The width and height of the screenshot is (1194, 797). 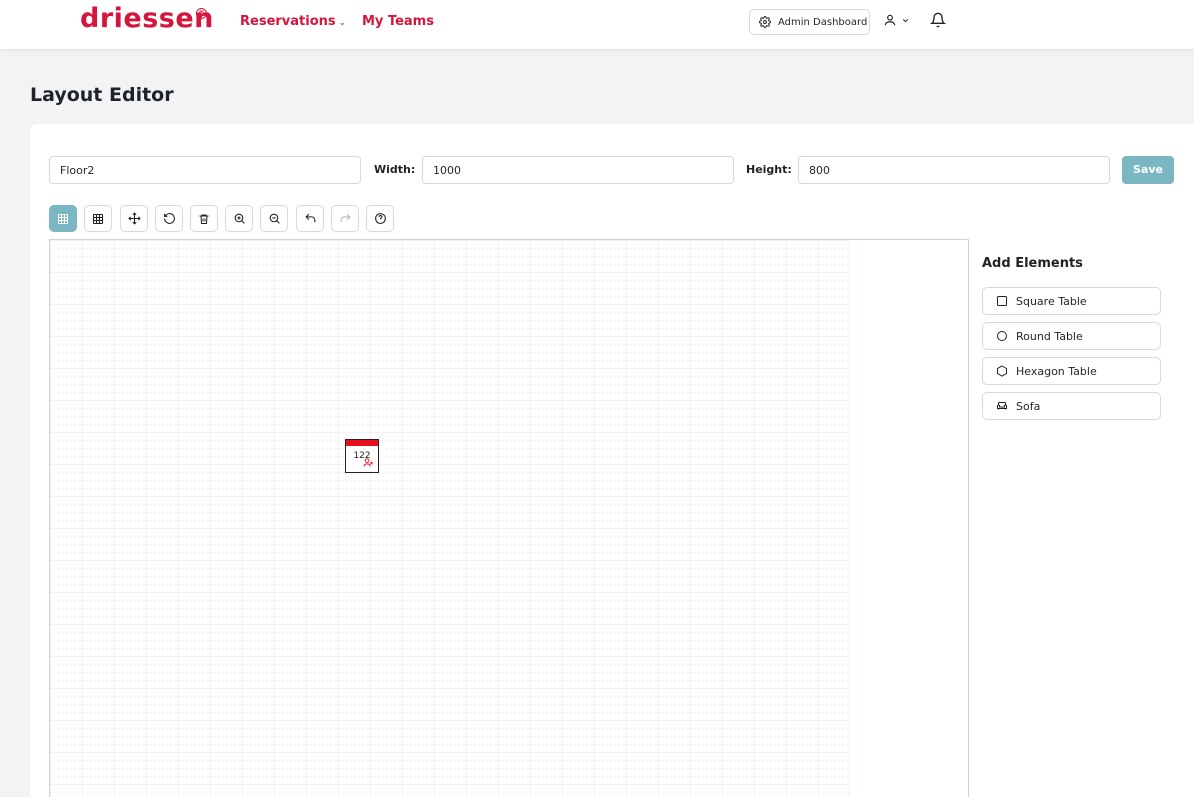 I want to click on grid-icon, so click(x=63, y=218).